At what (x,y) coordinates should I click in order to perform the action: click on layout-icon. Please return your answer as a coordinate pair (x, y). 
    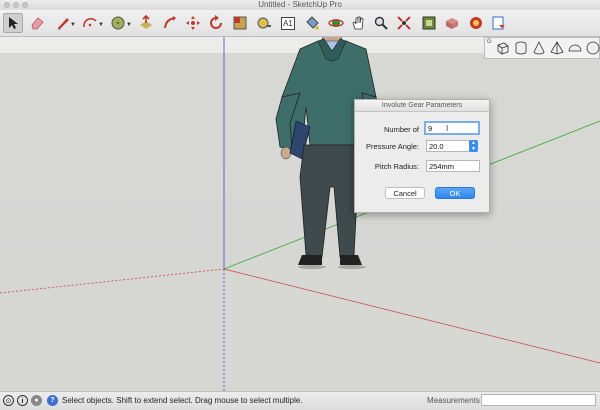
    Looking at the image, I should click on (498, 23).